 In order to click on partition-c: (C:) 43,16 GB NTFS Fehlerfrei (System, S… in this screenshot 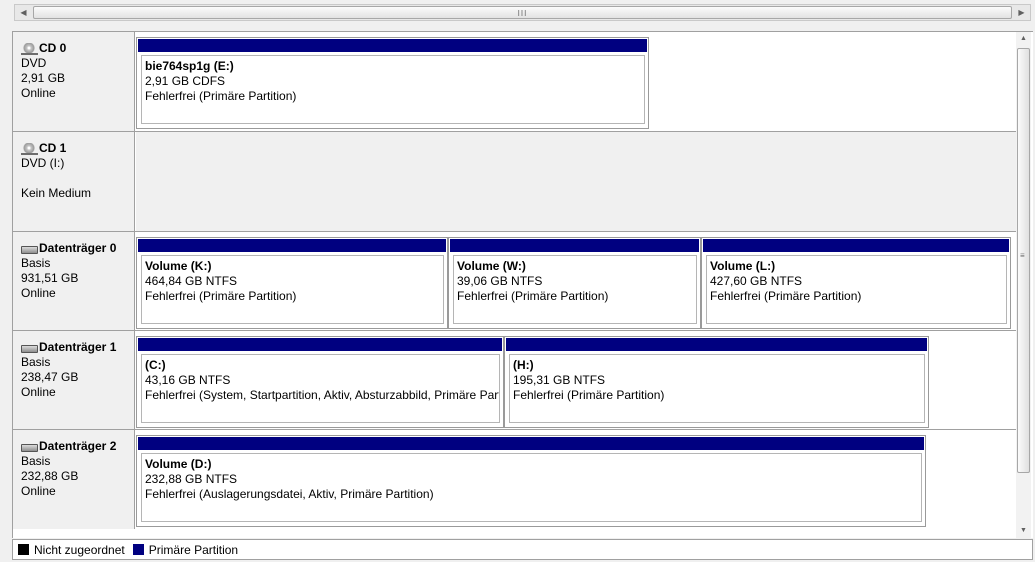, I will do `click(320, 382)`.